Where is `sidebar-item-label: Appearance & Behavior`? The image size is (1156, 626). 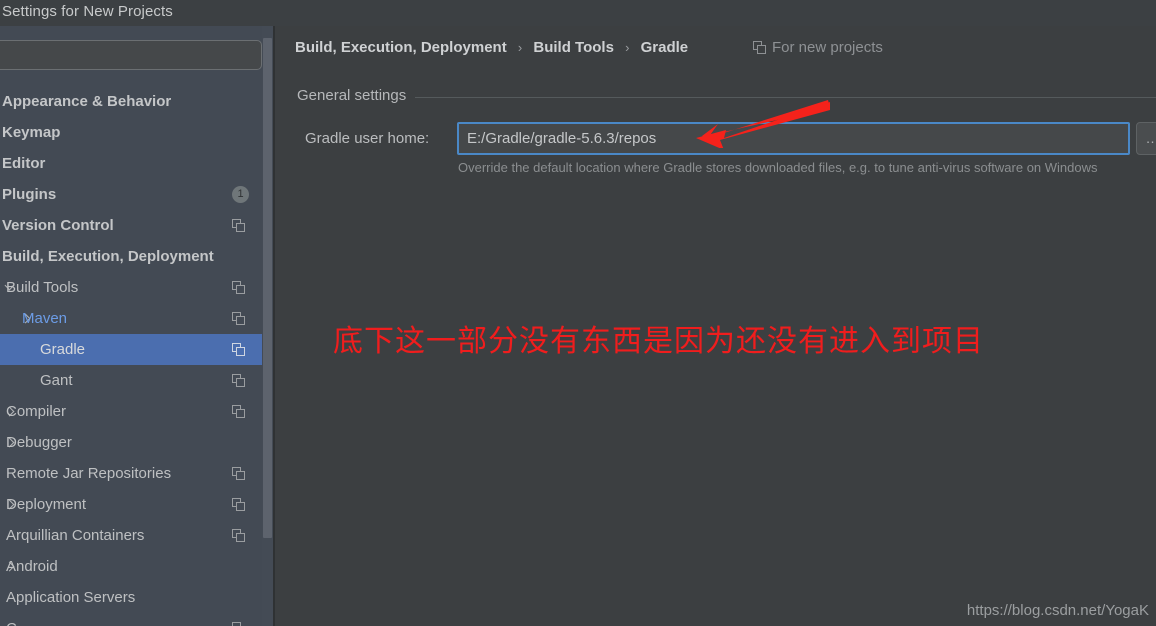 sidebar-item-label: Appearance & Behavior is located at coordinates (87, 101).